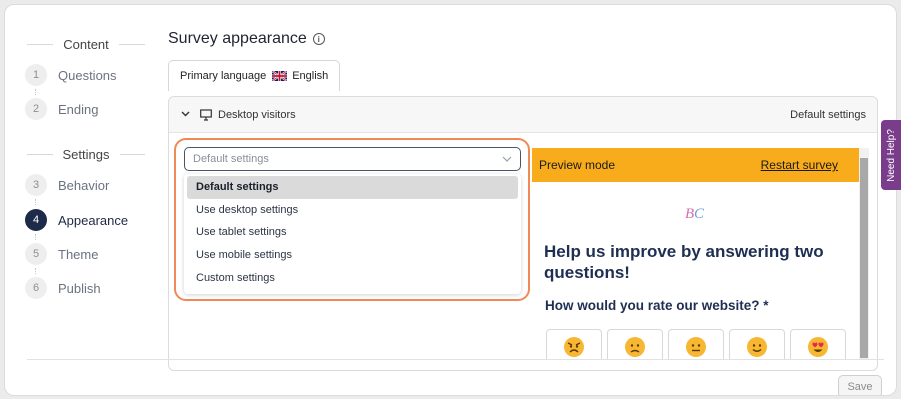 The height and width of the screenshot is (399, 901). I want to click on info-icon: i, so click(318, 39).